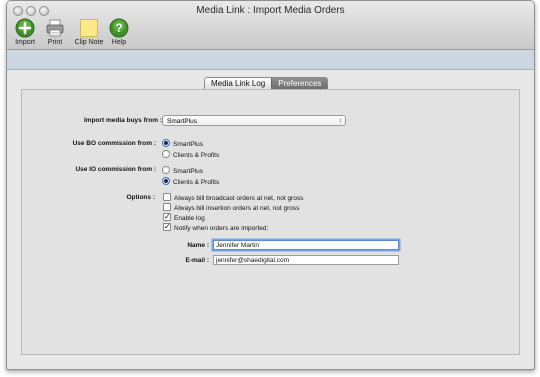  Describe the element at coordinates (115, 169) in the screenshot. I see `io-commission-label: Use IO commission from :` at that location.